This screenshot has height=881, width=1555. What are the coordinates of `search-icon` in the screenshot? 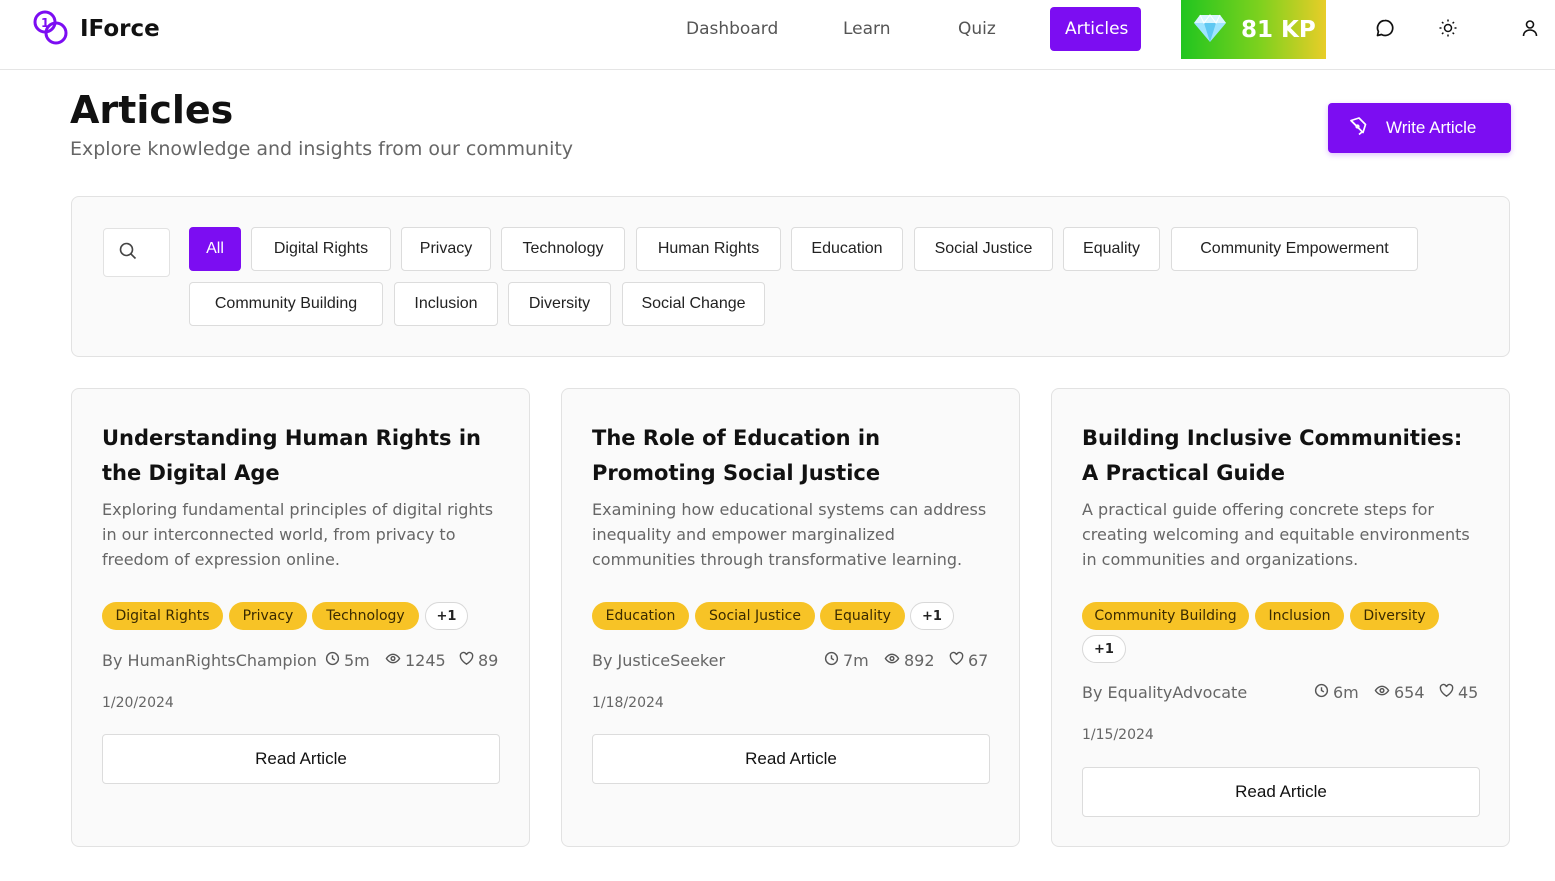 It's located at (128, 253).